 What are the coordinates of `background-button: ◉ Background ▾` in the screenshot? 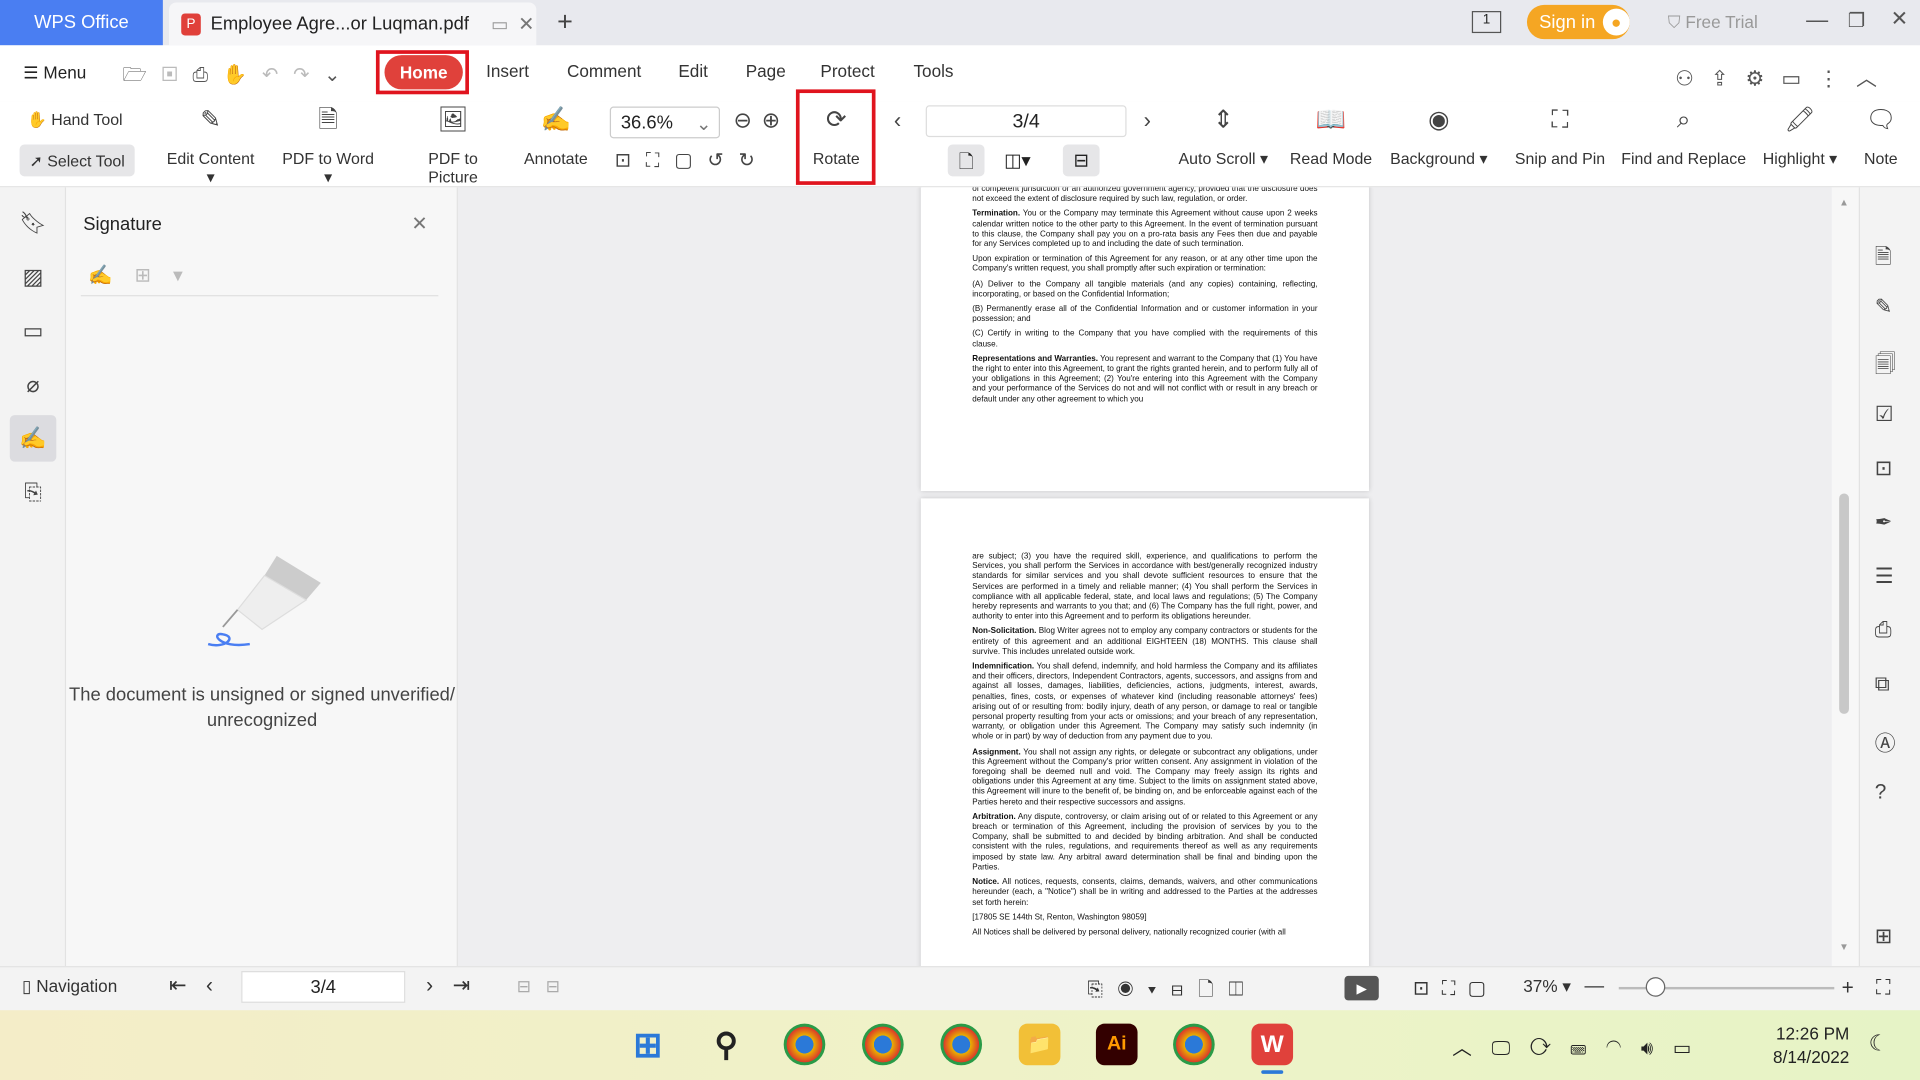 It's located at (1438, 137).